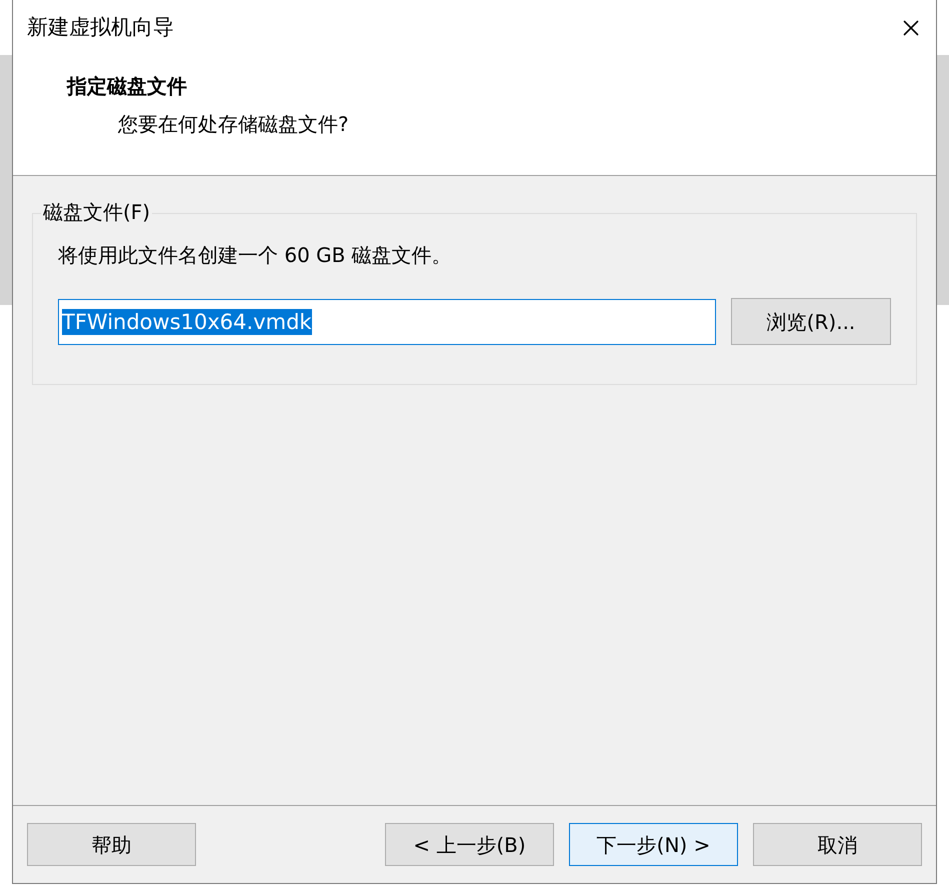 This screenshot has height=895, width=949. I want to click on window-title: 新建虚拟机向导, so click(100, 27).